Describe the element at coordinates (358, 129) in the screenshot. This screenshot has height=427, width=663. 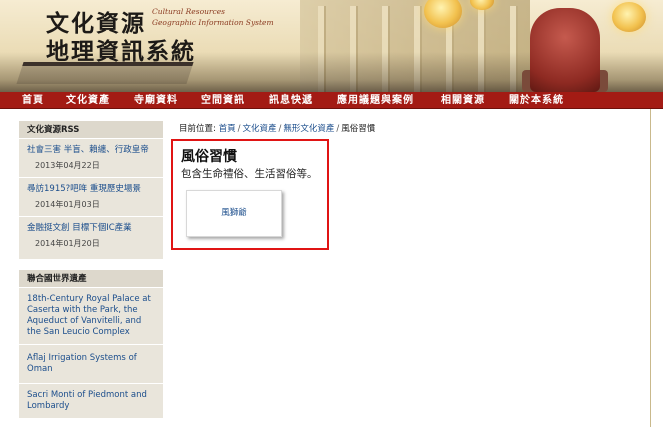
I see `breadcrumb-current: 風俗習慣` at that location.